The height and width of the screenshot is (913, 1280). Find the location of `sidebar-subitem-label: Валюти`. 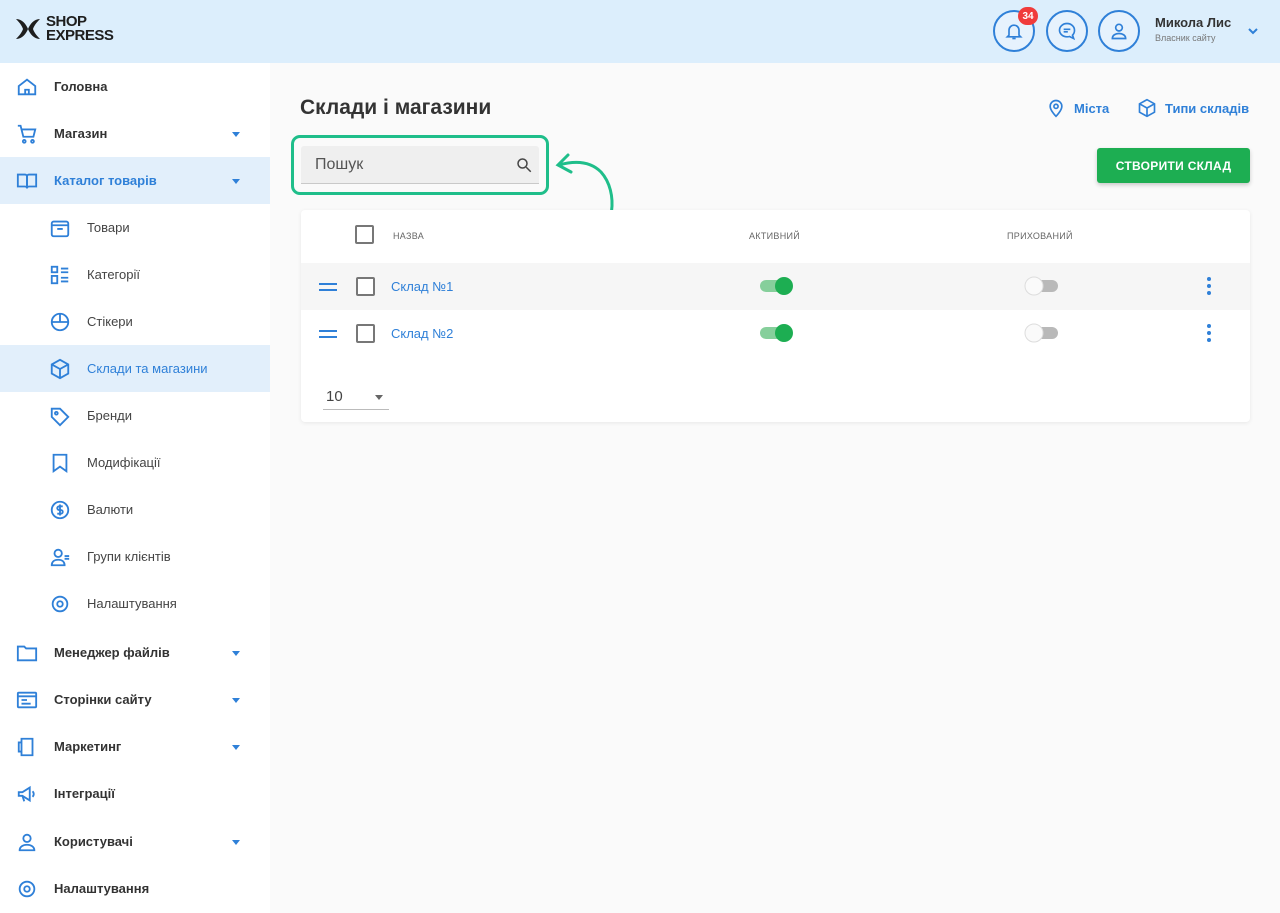

sidebar-subitem-label: Валюти is located at coordinates (110, 509).